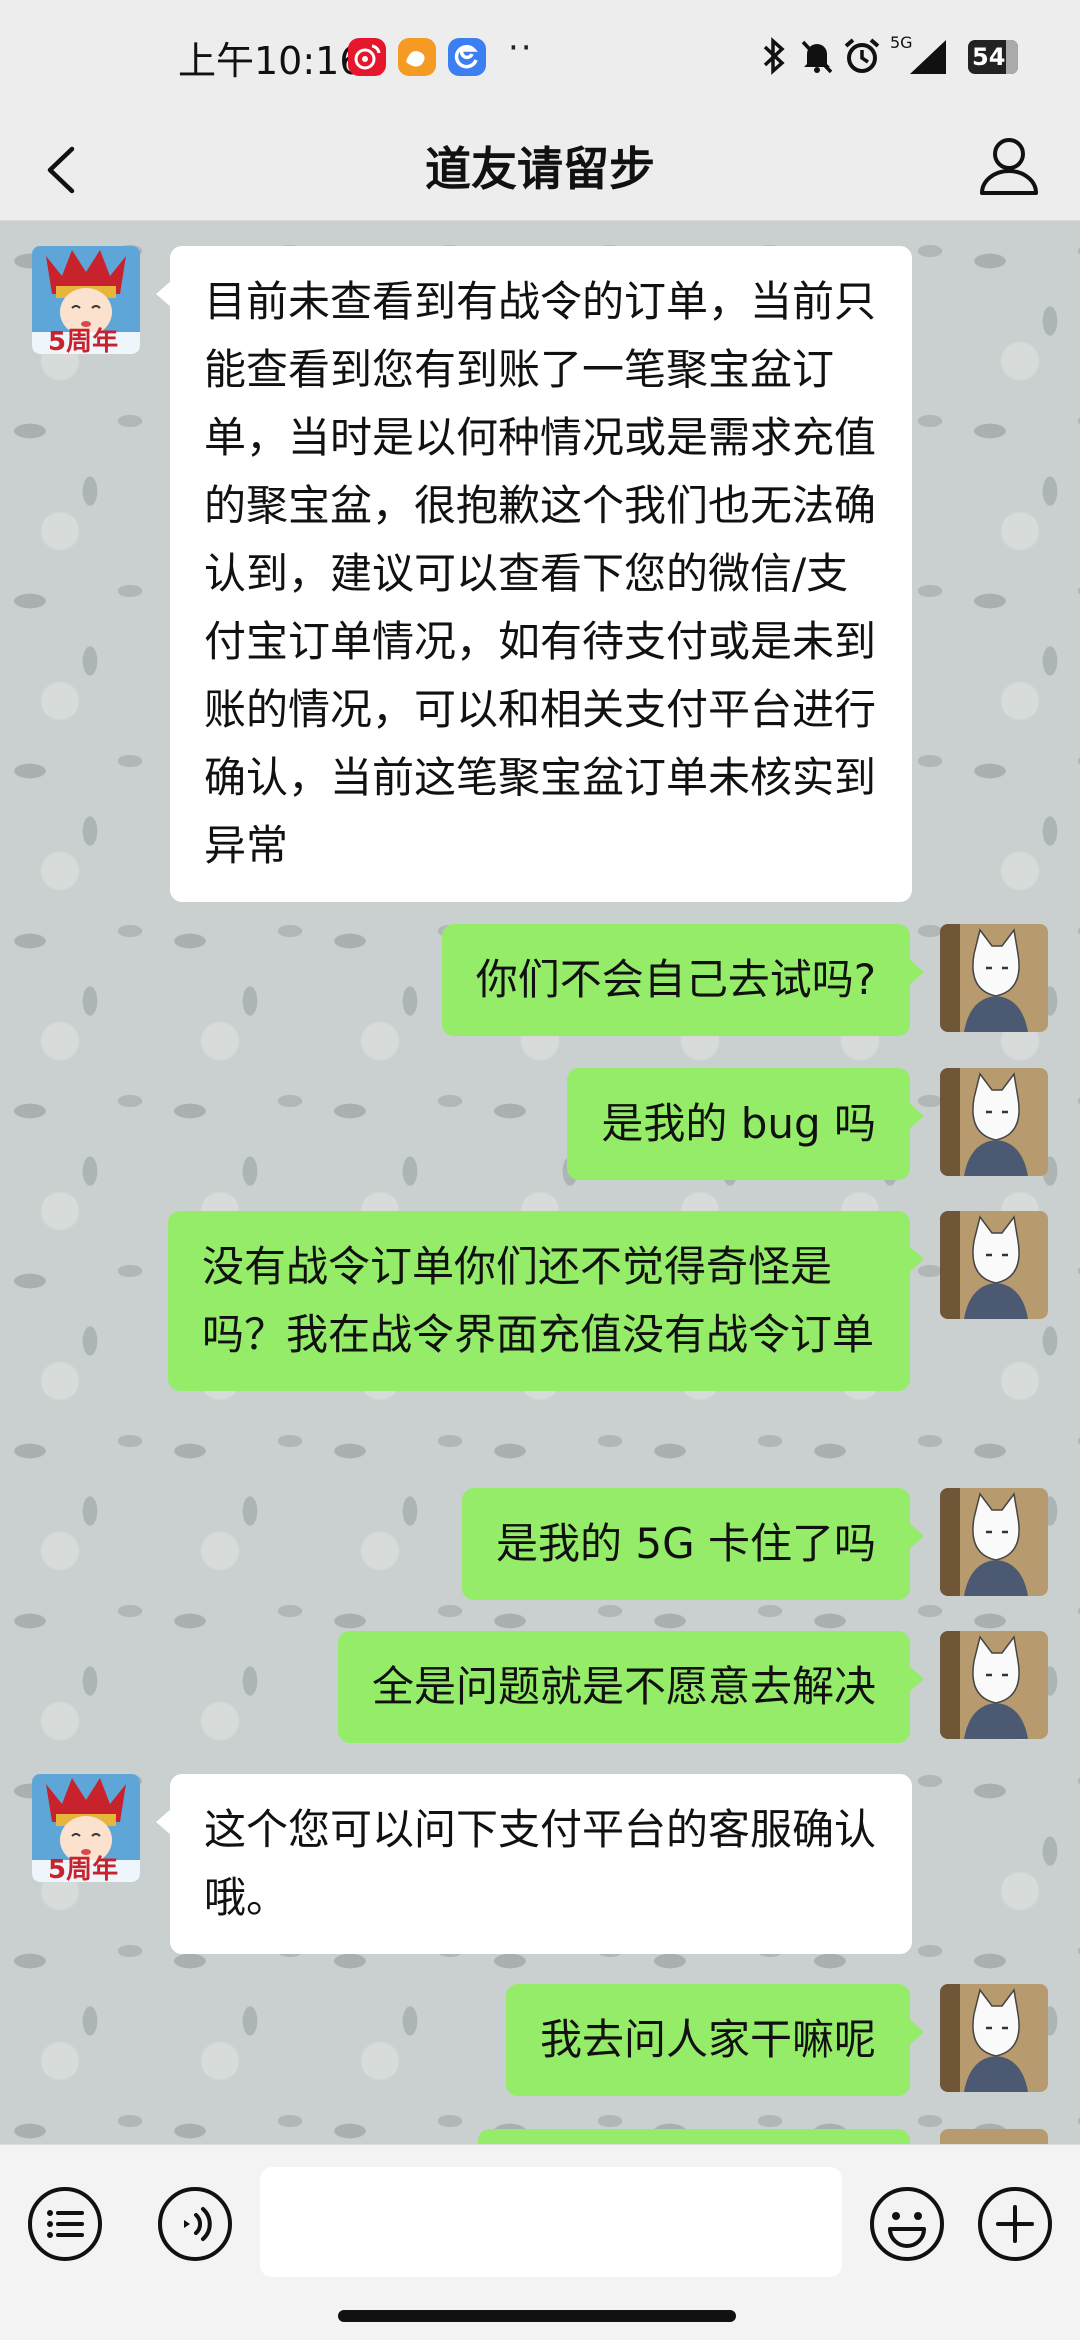 This screenshot has height=2340, width=1080. I want to click on message-sent: 没有战令订单你们还不觉得奇怪是吗？我在战令界面充值没有战令订单, so click(540, 1334).